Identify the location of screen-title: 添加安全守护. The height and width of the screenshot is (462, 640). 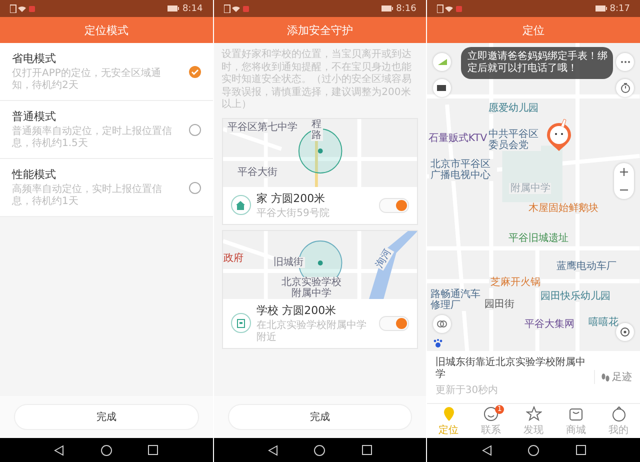
(320, 30).